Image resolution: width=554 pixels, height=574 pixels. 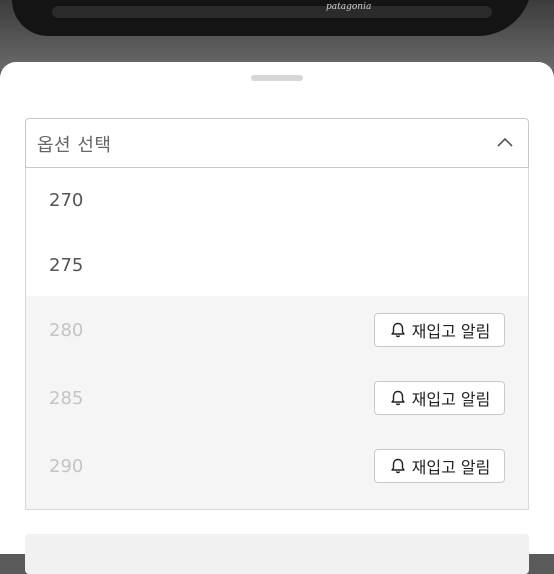 I want to click on sheet-drag-handle, so click(x=277, y=78).